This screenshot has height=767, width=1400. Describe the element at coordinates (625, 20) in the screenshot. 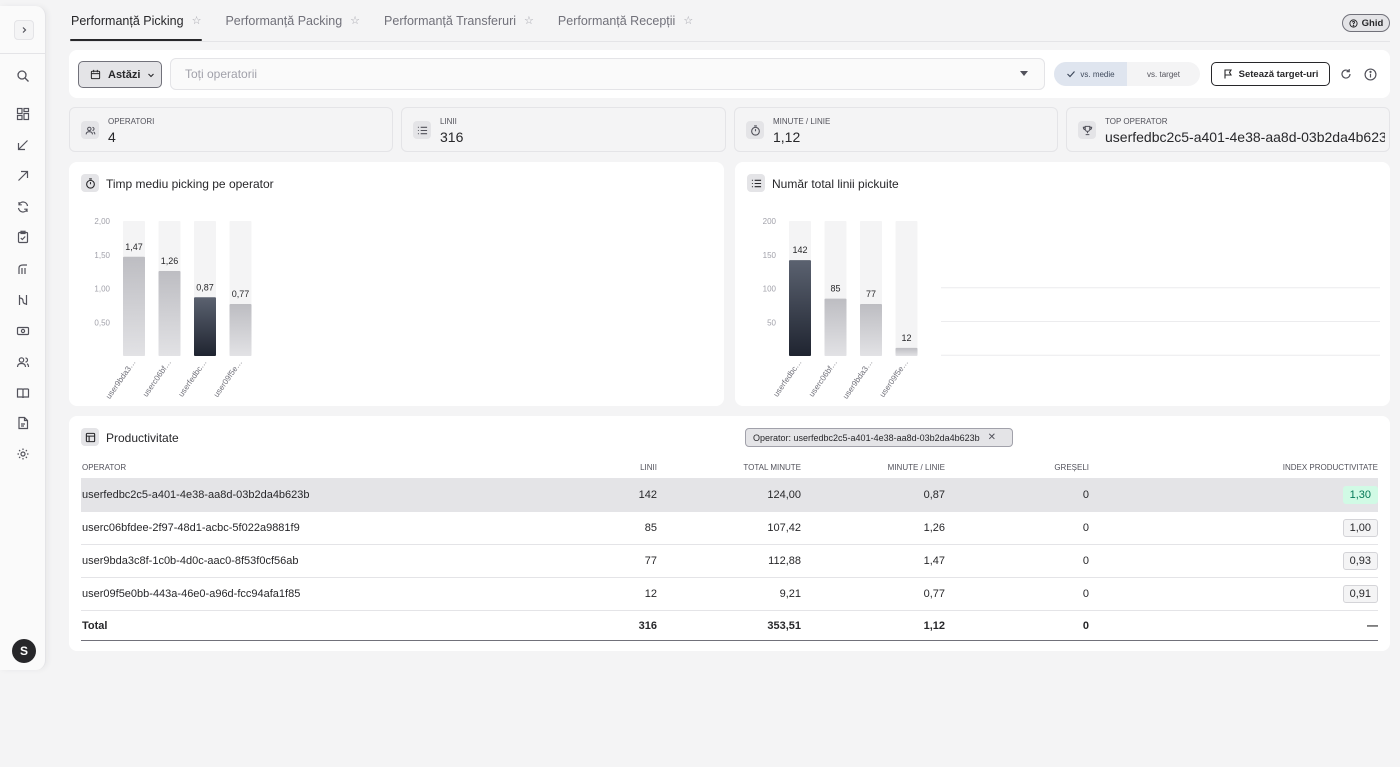

I see `tab-performanta-receptii: Performanță Recepții ☆` at that location.